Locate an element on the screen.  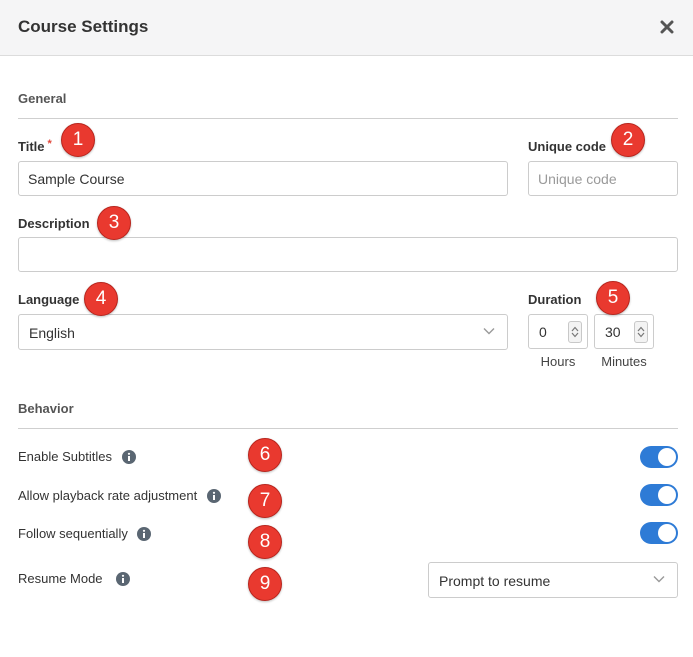
description-input is located at coordinates (348, 254).